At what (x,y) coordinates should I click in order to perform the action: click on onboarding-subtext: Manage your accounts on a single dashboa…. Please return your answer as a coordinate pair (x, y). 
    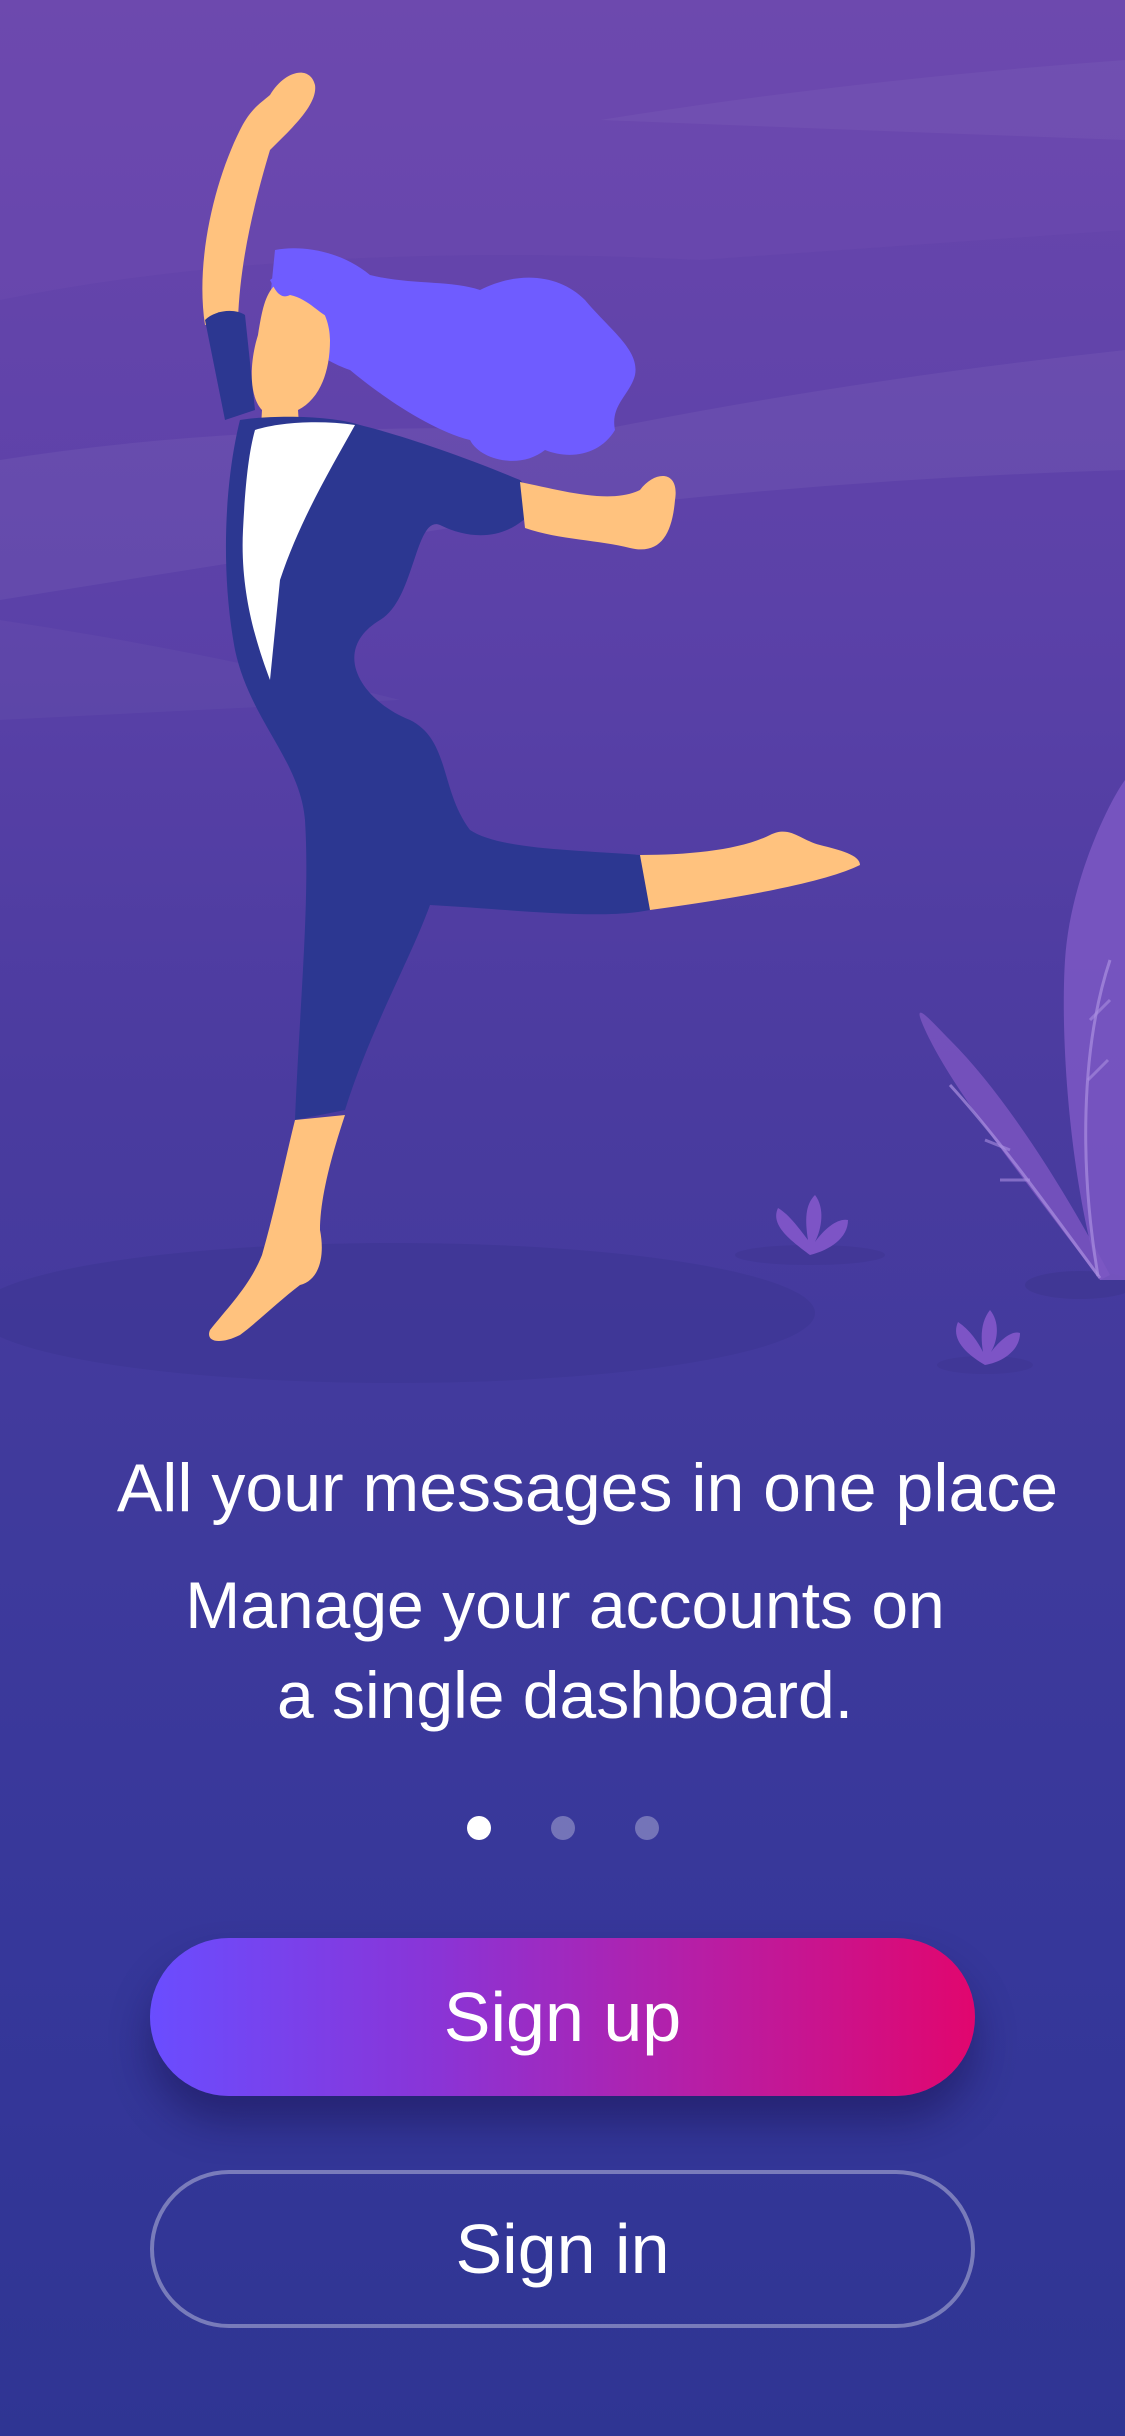
    Looking at the image, I should click on (565, 1650).